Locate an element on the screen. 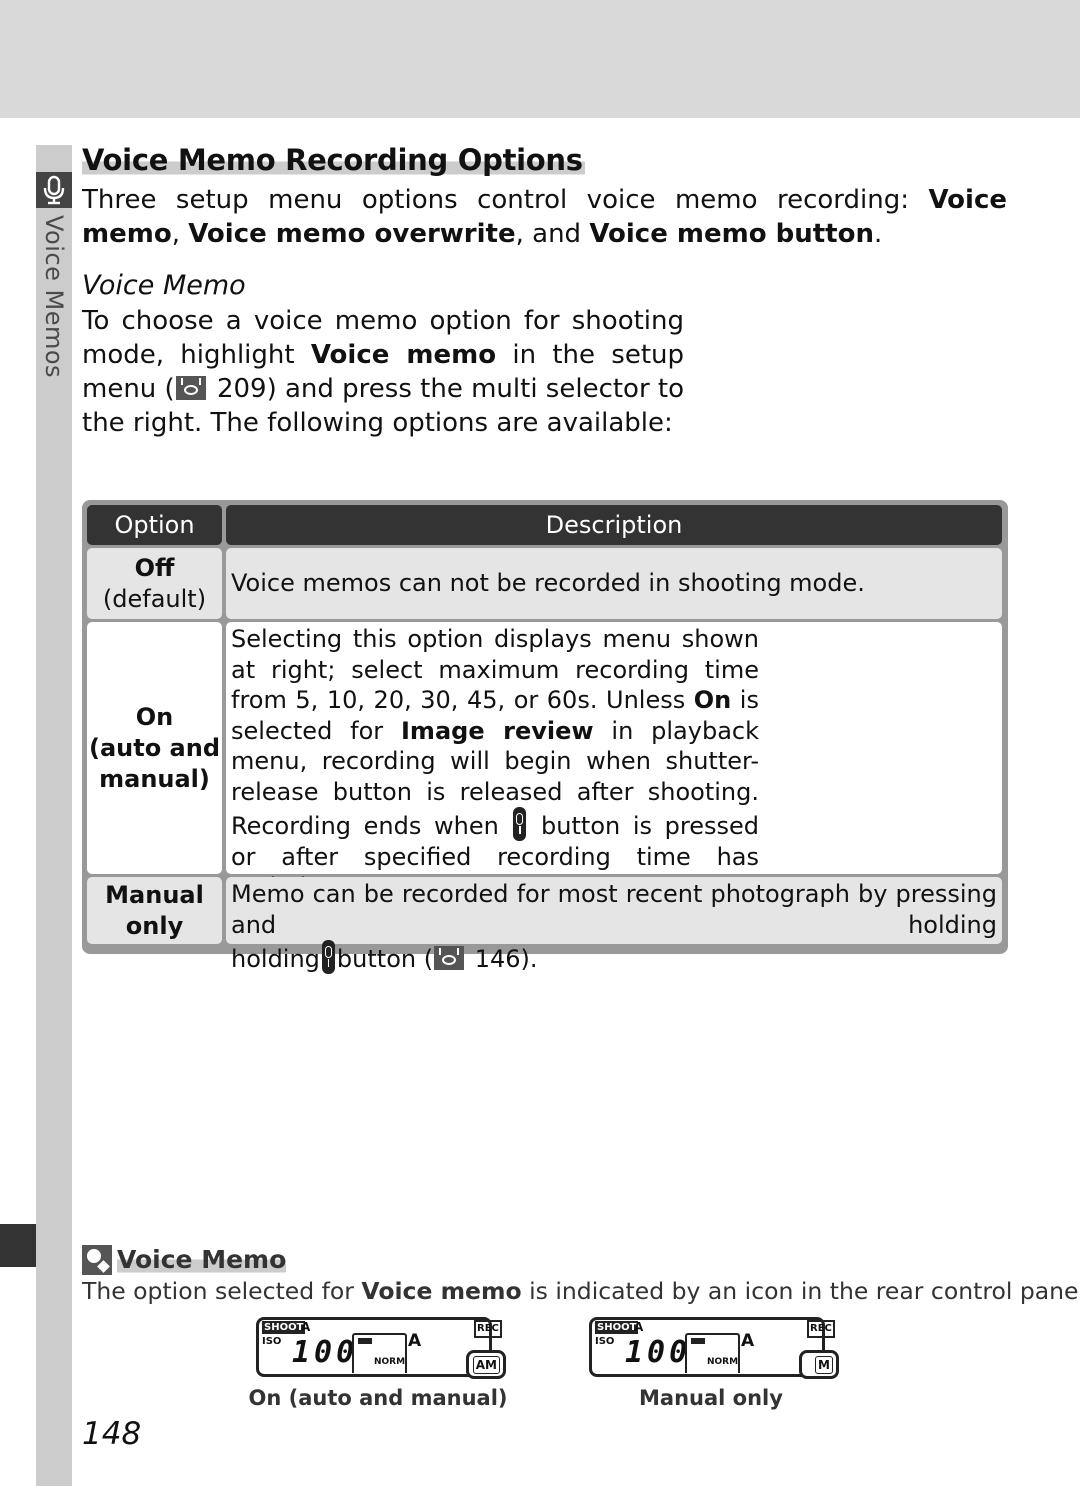  note-title: Voice Memo is located at coordinates (202, 1259).